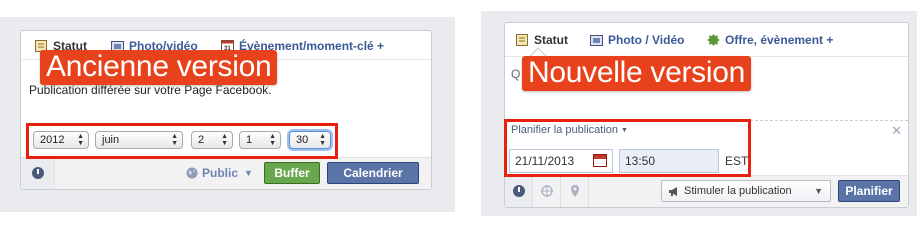 This screenshot has height=240, width=917. Describe the element at coordinates (713, 40) in the screenshot. I see `offer-icon` at that location.